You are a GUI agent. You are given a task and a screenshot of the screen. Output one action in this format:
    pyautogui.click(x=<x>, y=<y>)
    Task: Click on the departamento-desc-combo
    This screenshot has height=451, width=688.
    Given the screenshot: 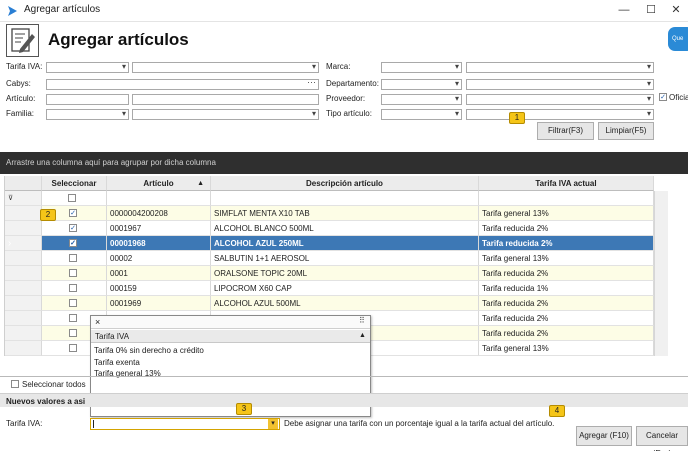 What is the action you would take?
    pyautogui.click(x=560, y=84)
    